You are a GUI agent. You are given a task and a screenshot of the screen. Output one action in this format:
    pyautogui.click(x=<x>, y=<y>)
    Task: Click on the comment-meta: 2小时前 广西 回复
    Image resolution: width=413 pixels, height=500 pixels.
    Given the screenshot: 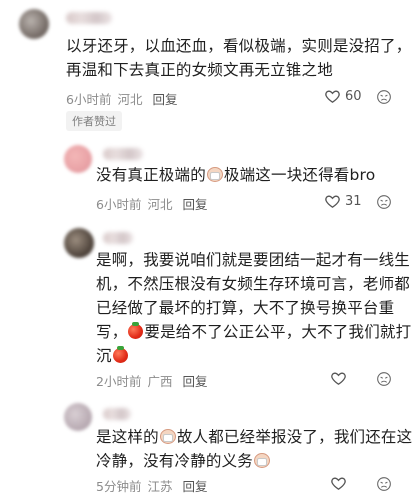 What is the action you would take?
    pyautogui.click(x=151, y=380)
    